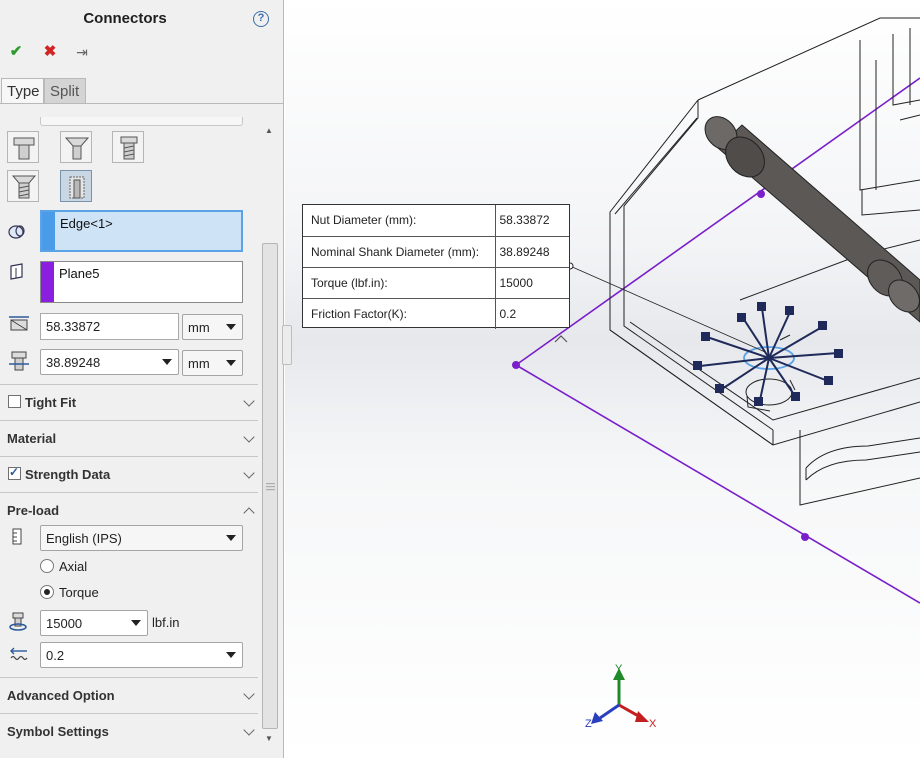 This screenshot has height=758, width=920. Describe the element at coordinates (64, 623) in the screenshot. I see `torque-value: 15000` at that location.